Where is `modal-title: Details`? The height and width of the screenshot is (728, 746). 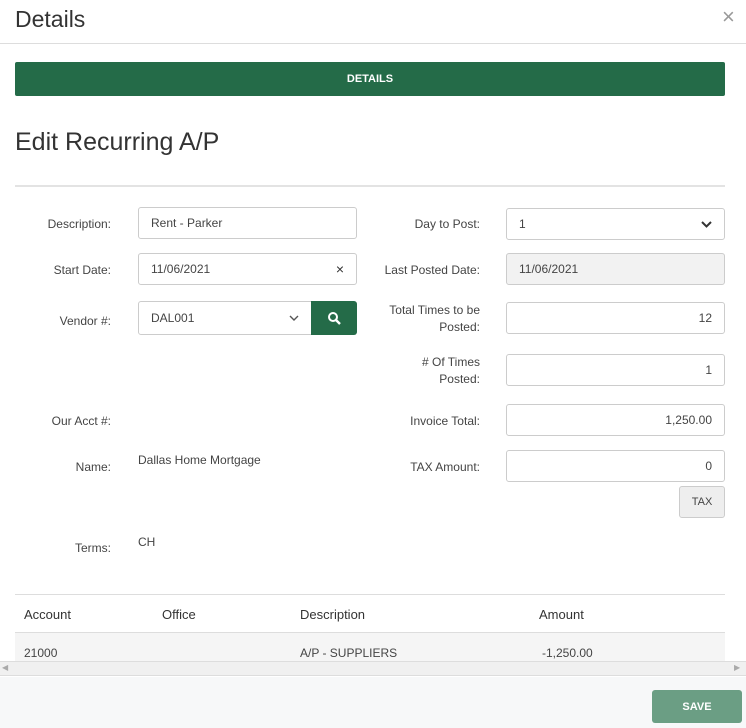
modal-title: Details is located at coordinates (50, 19).